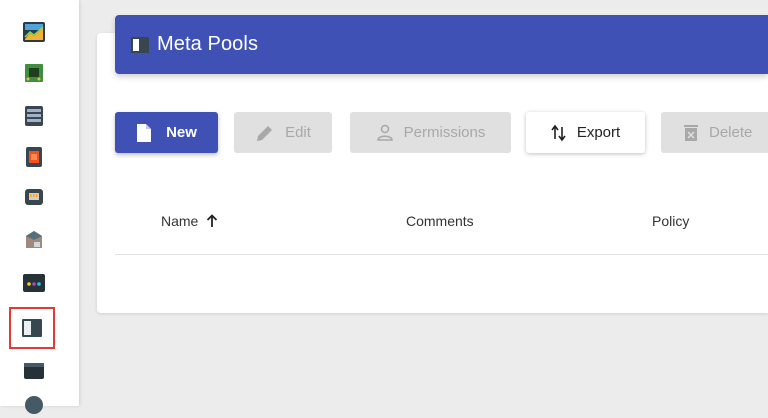  I want to click on sidebar-item-meta-pools, so click(32, 328).